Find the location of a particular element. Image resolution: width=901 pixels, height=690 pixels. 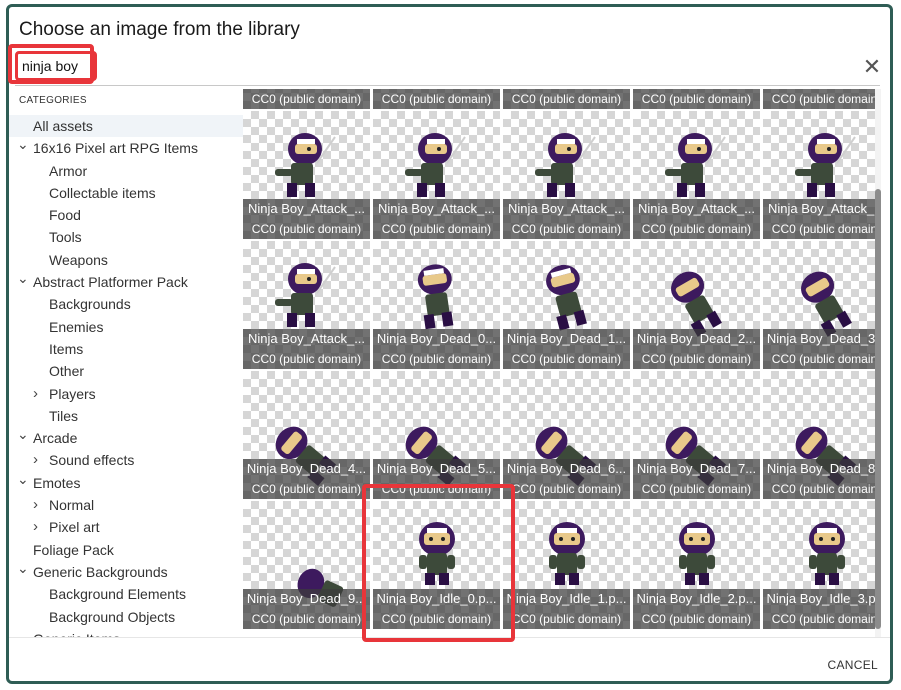

category-label: Tools is located at coordinates (65, 237).